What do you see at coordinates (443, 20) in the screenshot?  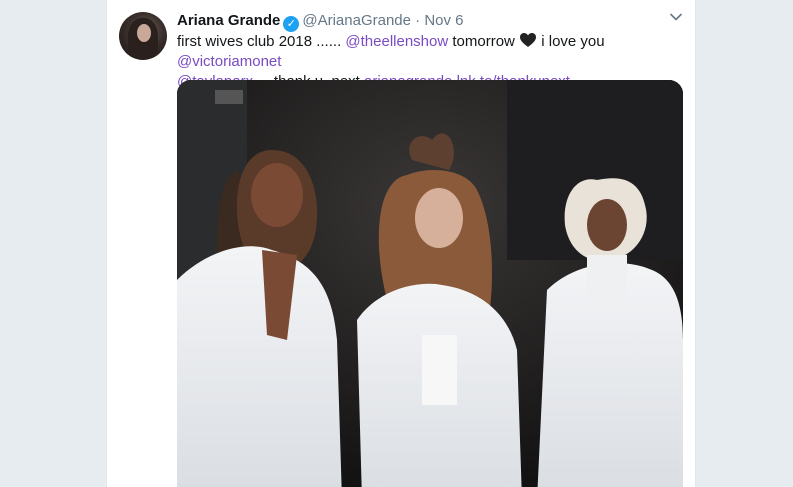 I see `tweet-date: Nov 6` at bounding box center [443, 20].